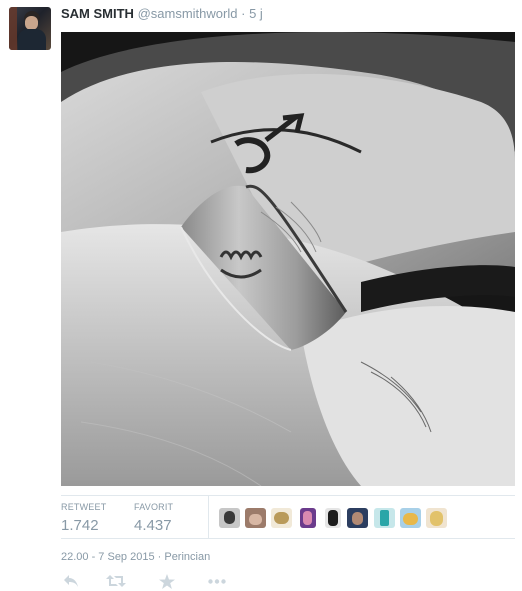  What do you see at coordinates (97, 13) in the screenshot?
I see `author-name: SAM SMITH` at bounding box center [97, 13].